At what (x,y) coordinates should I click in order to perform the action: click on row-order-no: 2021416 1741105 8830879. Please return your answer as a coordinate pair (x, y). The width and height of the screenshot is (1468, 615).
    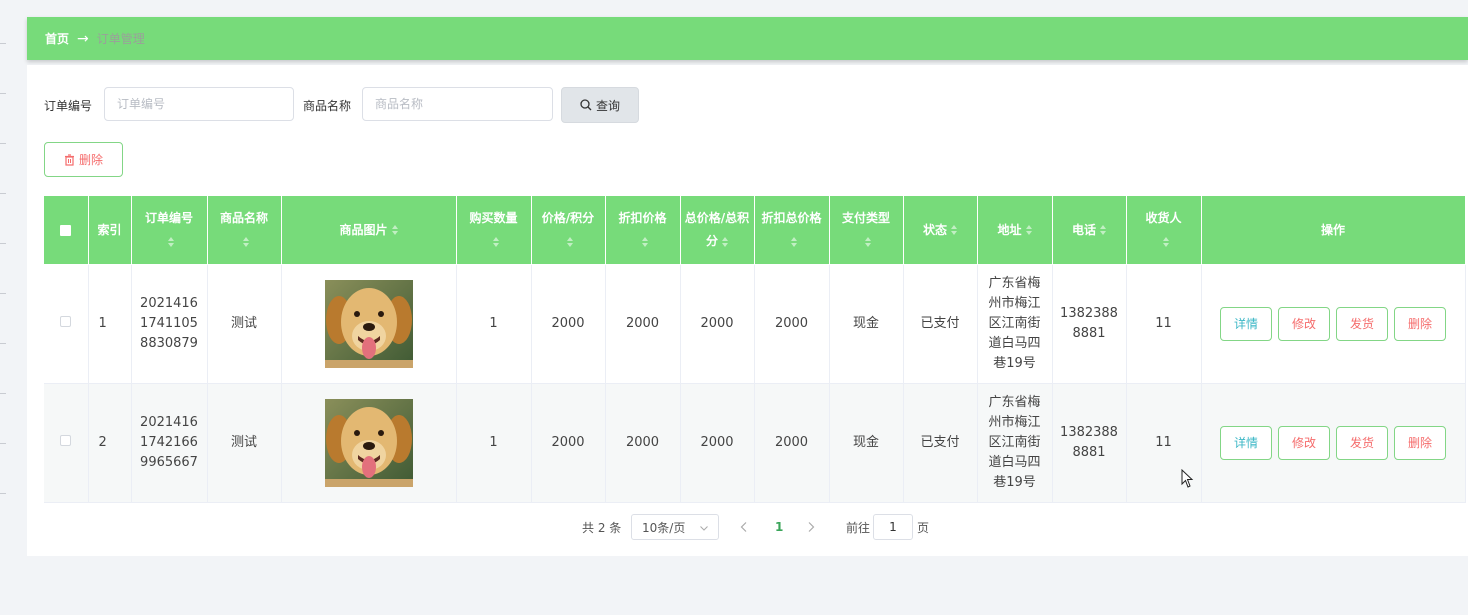
    Looking at the image, I should click on (169, 324).